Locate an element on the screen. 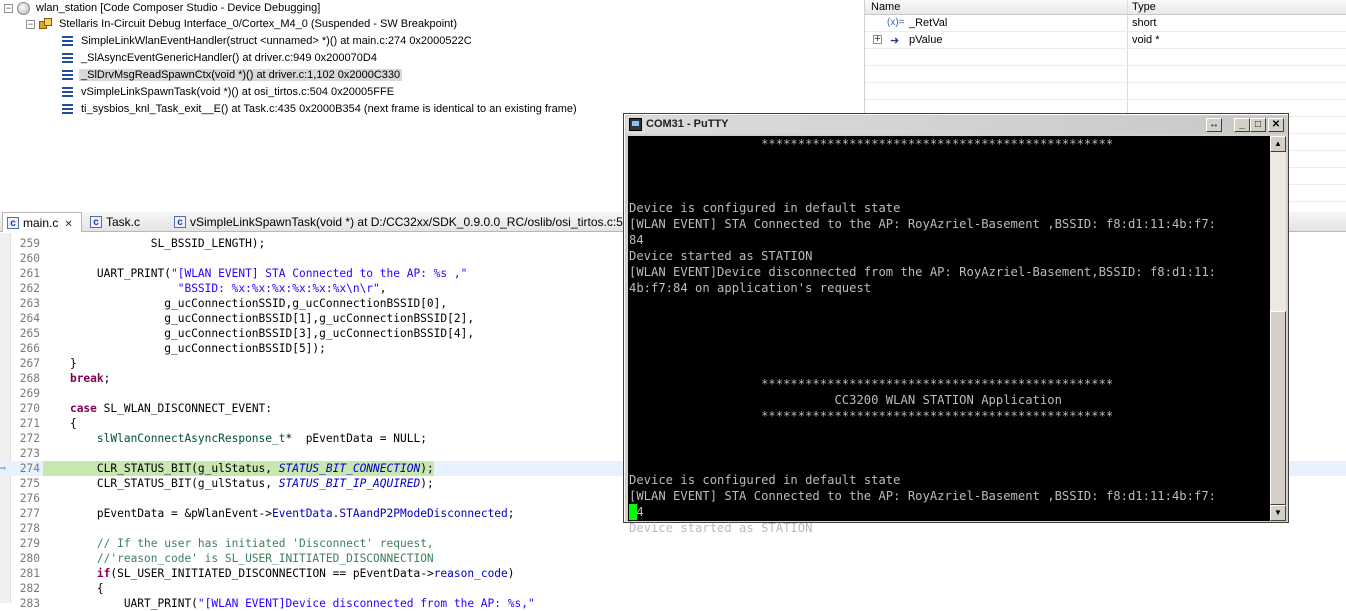 Image resolution: width=1346 pixels, height=611 pixels. scroll-down-icon: ▼ is located at coordinates (1278, 513).